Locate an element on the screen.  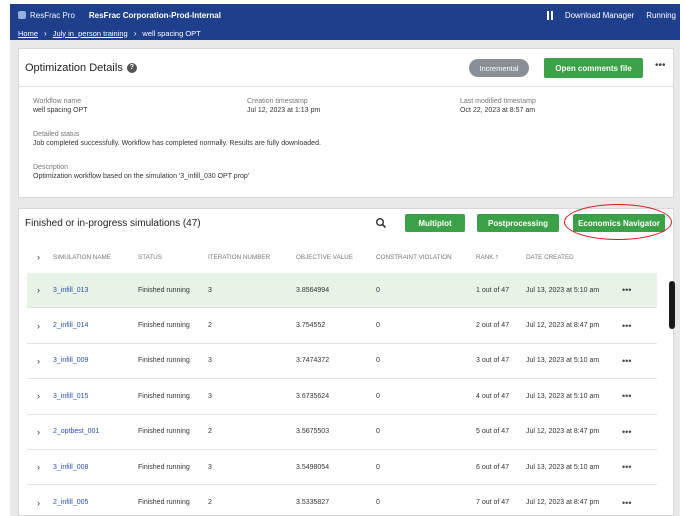
help-icon: ? is located at coordinates (131, 67).